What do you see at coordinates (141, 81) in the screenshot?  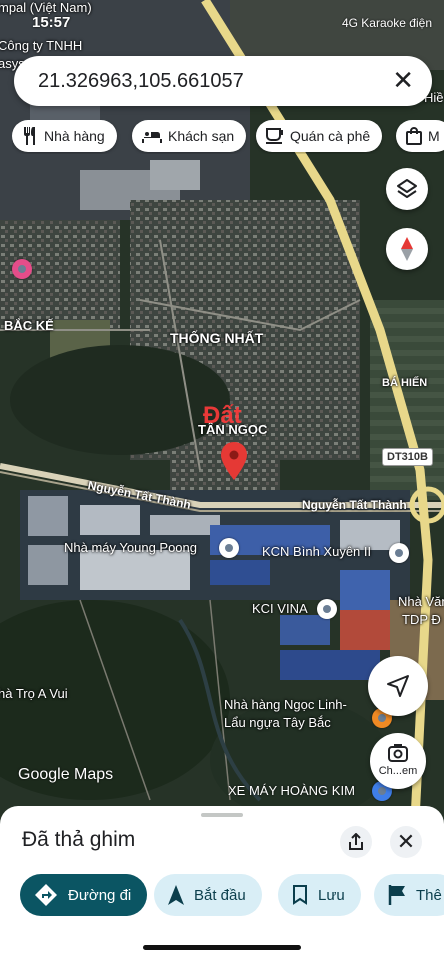 I see `search-input: 21.326963,105.661057` at bounding box center [141, 81].